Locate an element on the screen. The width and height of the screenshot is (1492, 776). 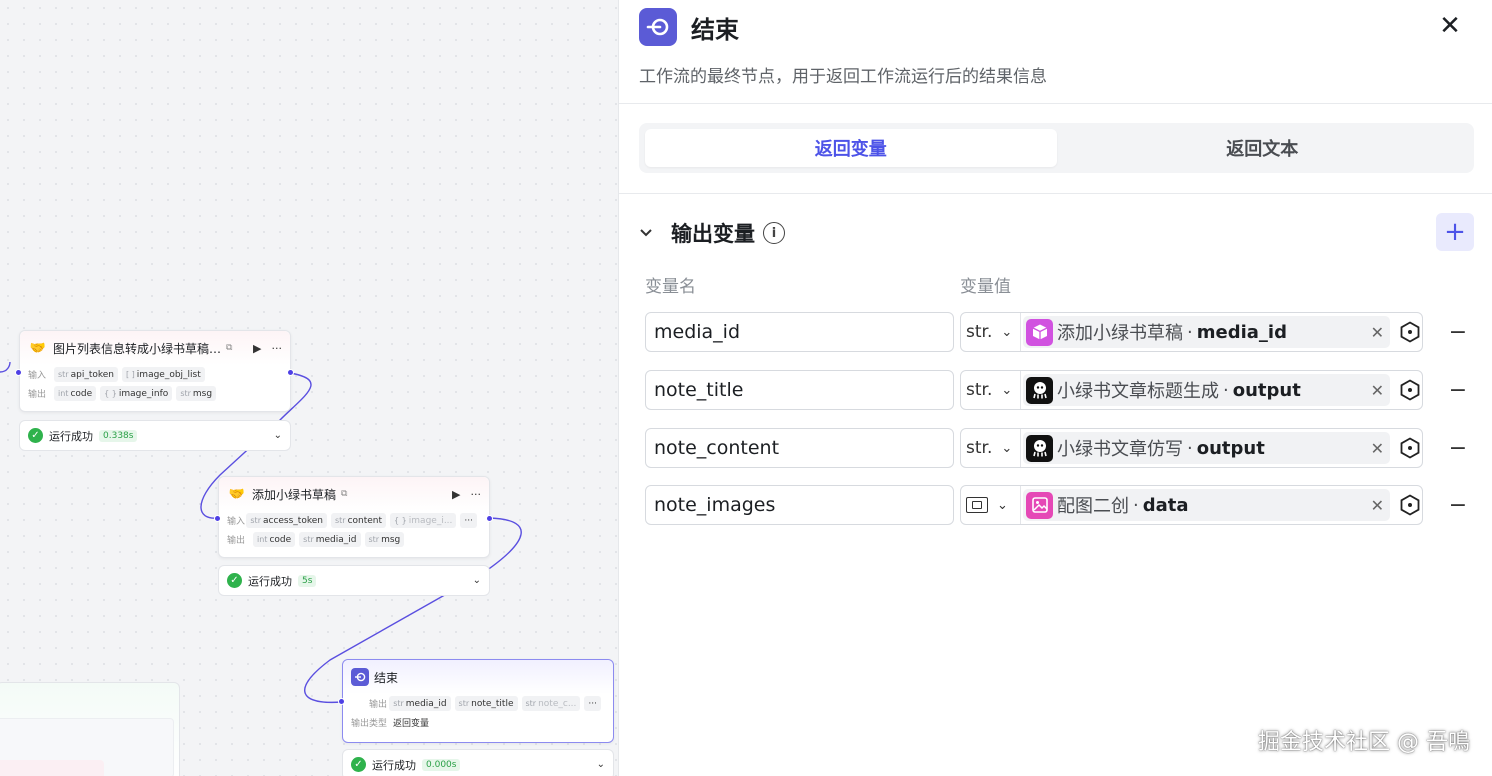
output-label: 输出 is located at coordinates (37, 395).